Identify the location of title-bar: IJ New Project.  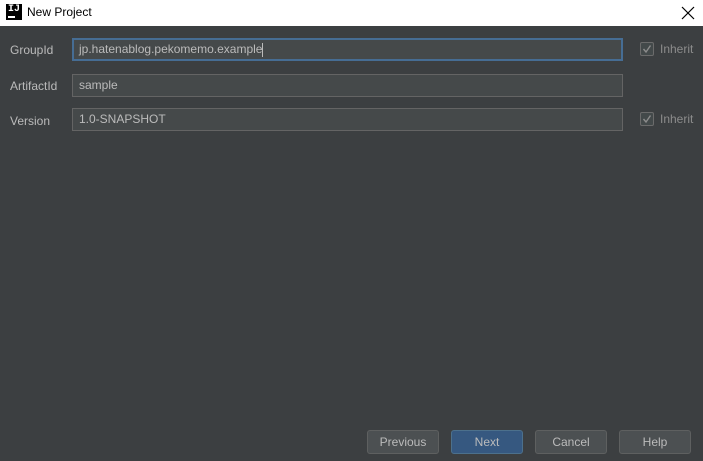
(351, 13).